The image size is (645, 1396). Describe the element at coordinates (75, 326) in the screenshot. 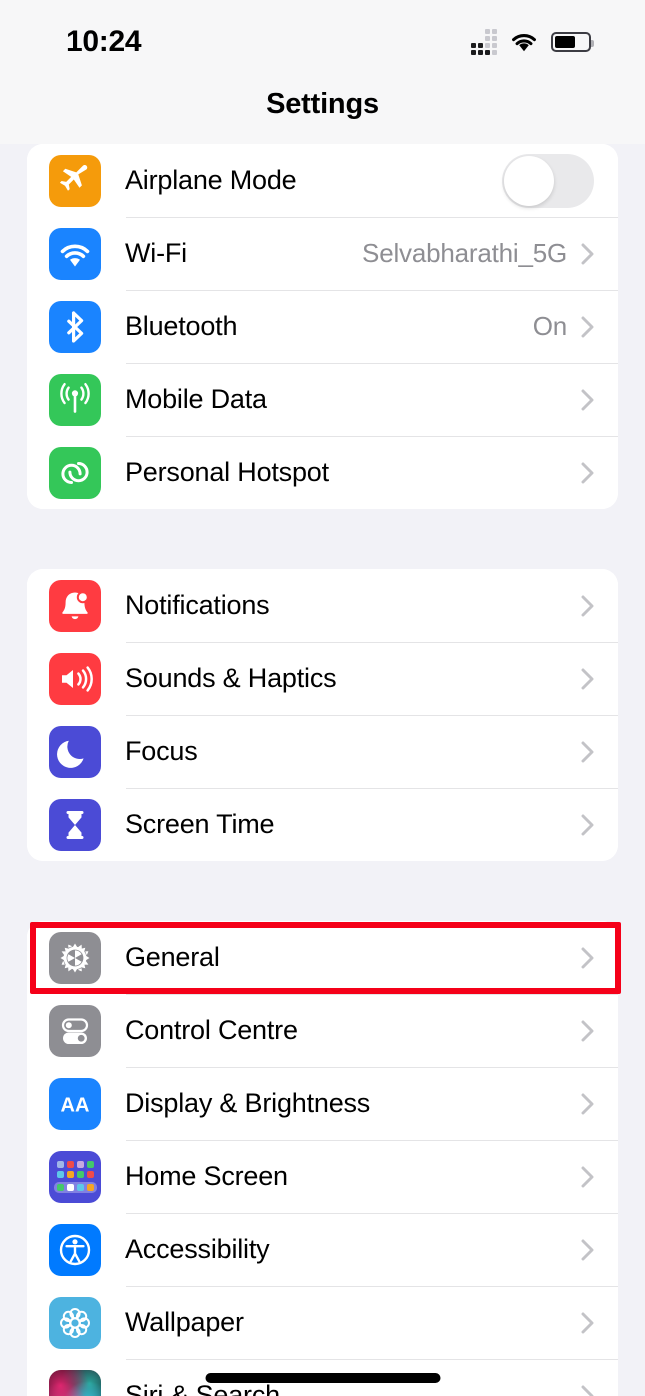

I see `bluetooth-icon` at that location.